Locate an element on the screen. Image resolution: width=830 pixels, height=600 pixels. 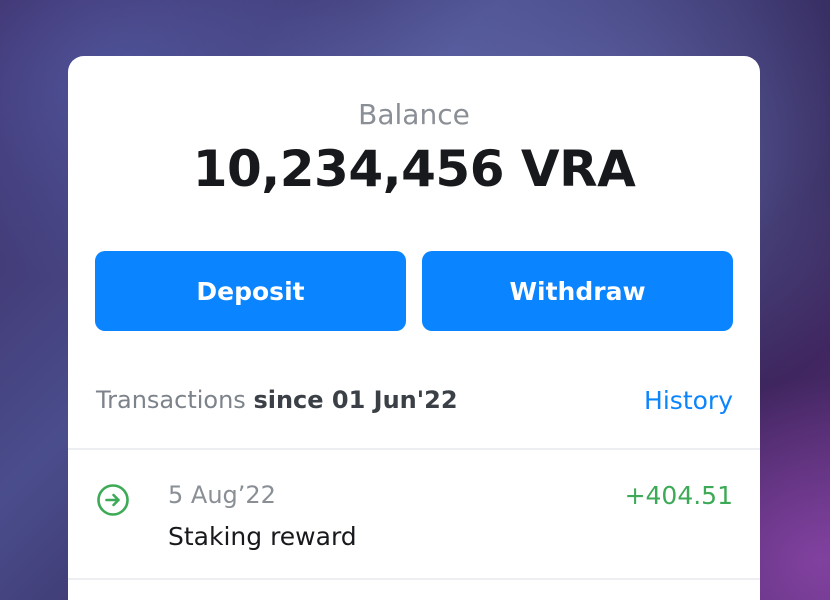
arrow-right-circle-icon is located at coordinates (113, 500).